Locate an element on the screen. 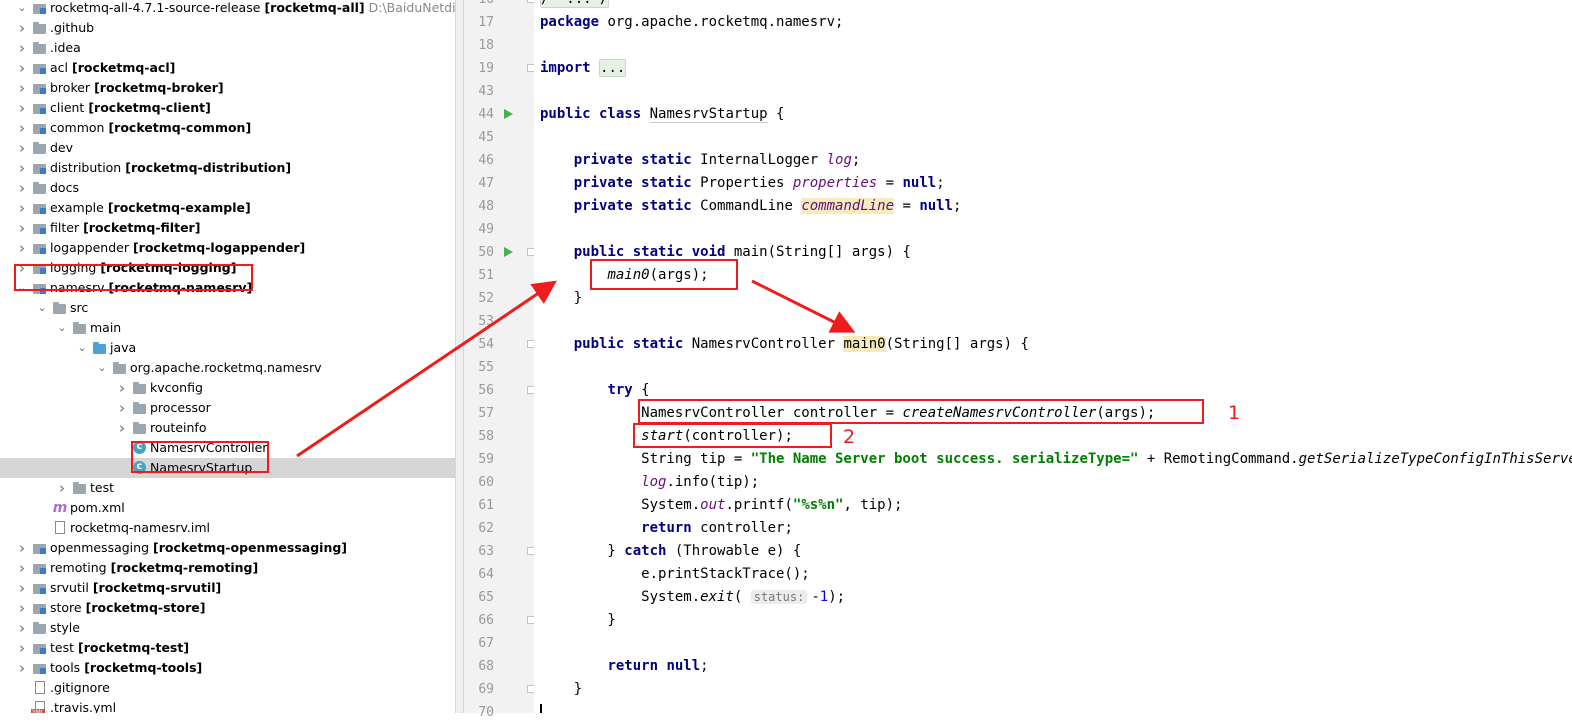  tree-row: .travis.yml is located at coordinates (227, 705).